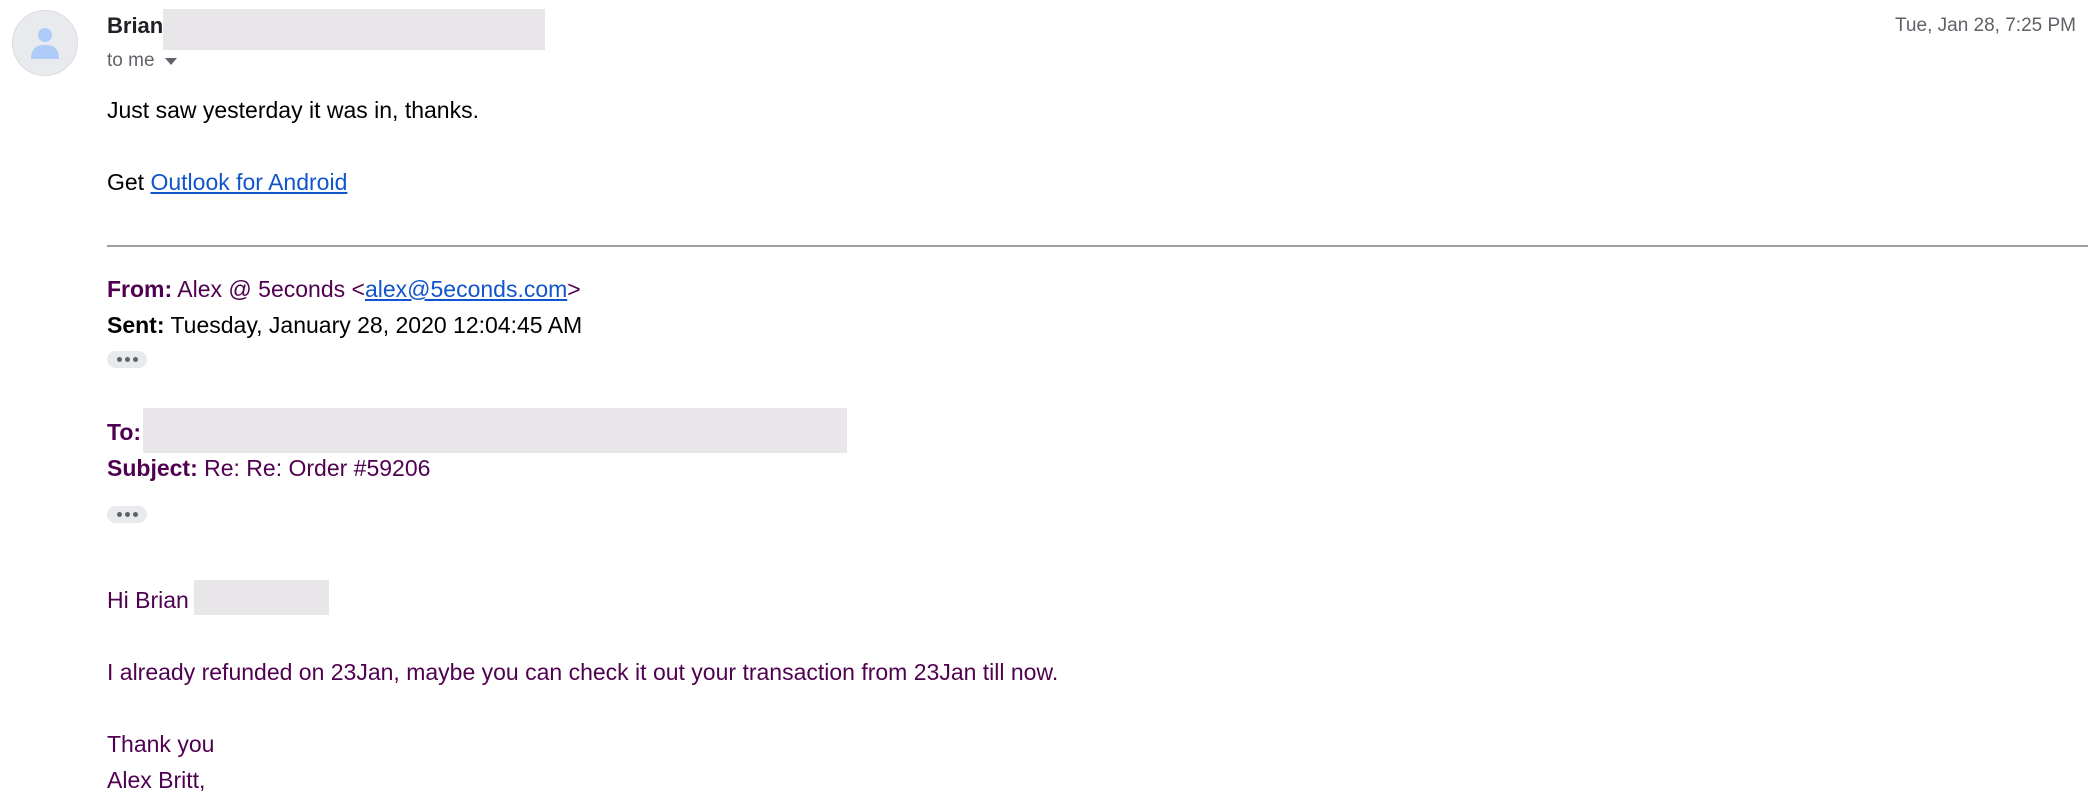  I want to click on quoted-to-line: To:, so click(124, 432).